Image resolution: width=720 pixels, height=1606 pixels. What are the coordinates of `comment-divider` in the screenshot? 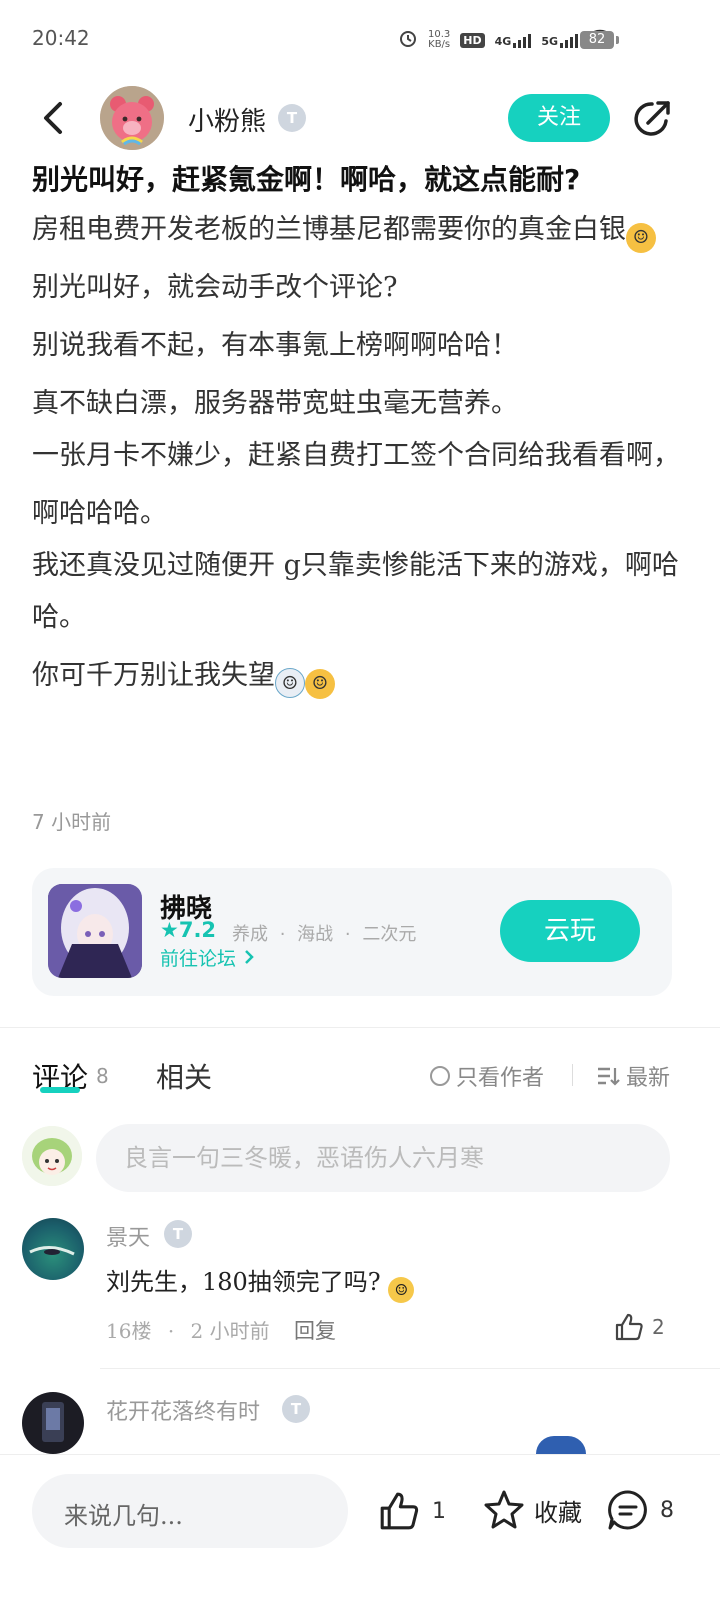 It's located at (410, 1368).